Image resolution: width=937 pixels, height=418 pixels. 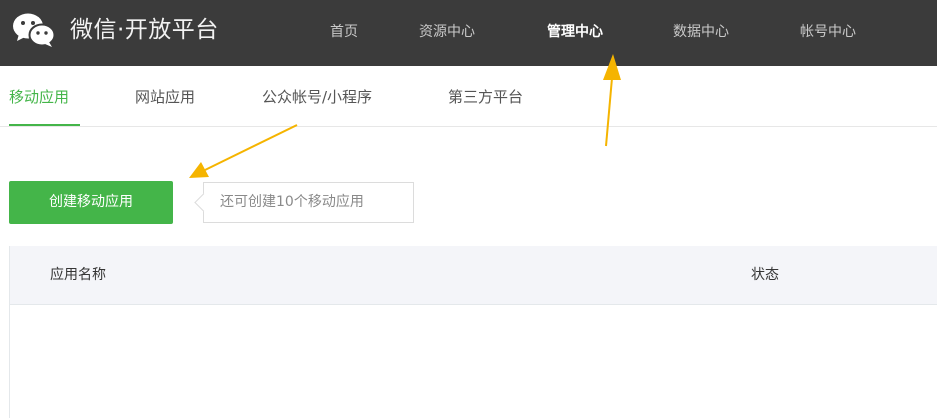 What do you see at coordinates (765, 275) in the screenshot?
I see `column-header-status: 状态` at bounding box center [765, 275].